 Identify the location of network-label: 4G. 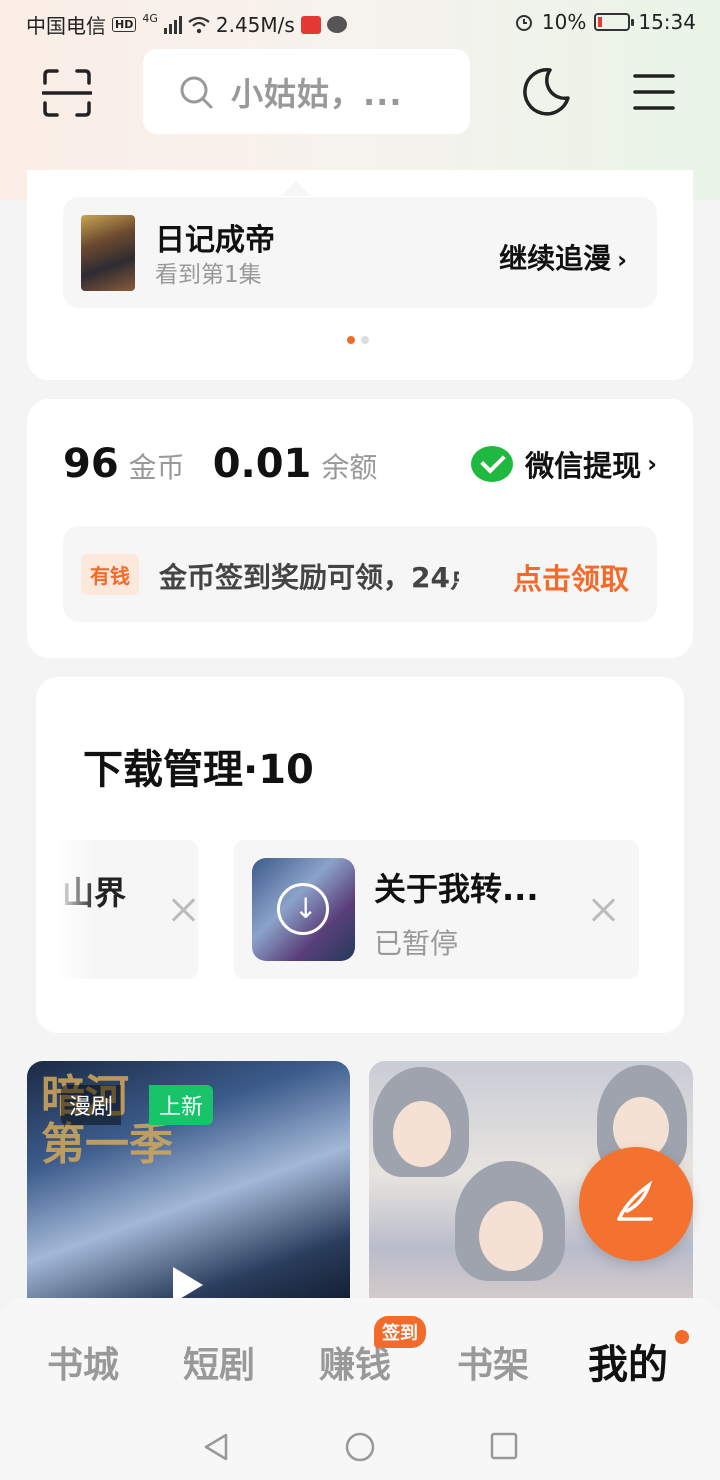
(150, 18).